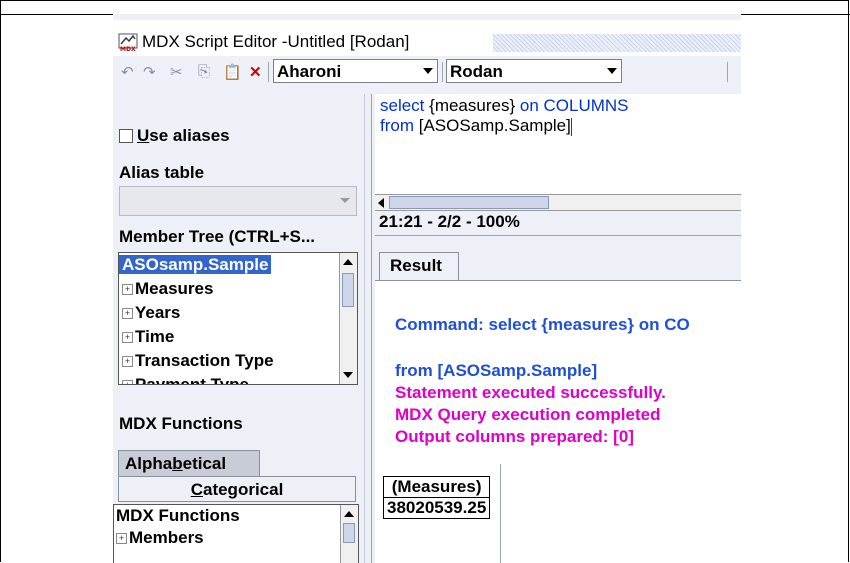  I want to click on title-box: MDX MDX Script Editor -Untitled [Rodan], so click(300, 42).